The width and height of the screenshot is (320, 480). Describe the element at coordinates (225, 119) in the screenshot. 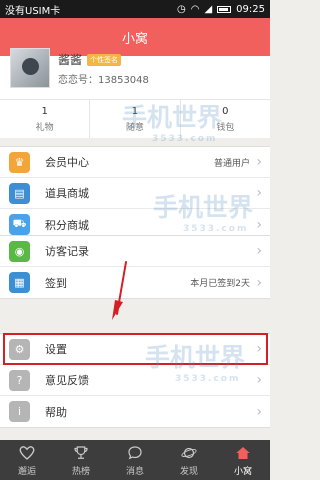

I see `stat-wallet: 0 钱包` at that location.